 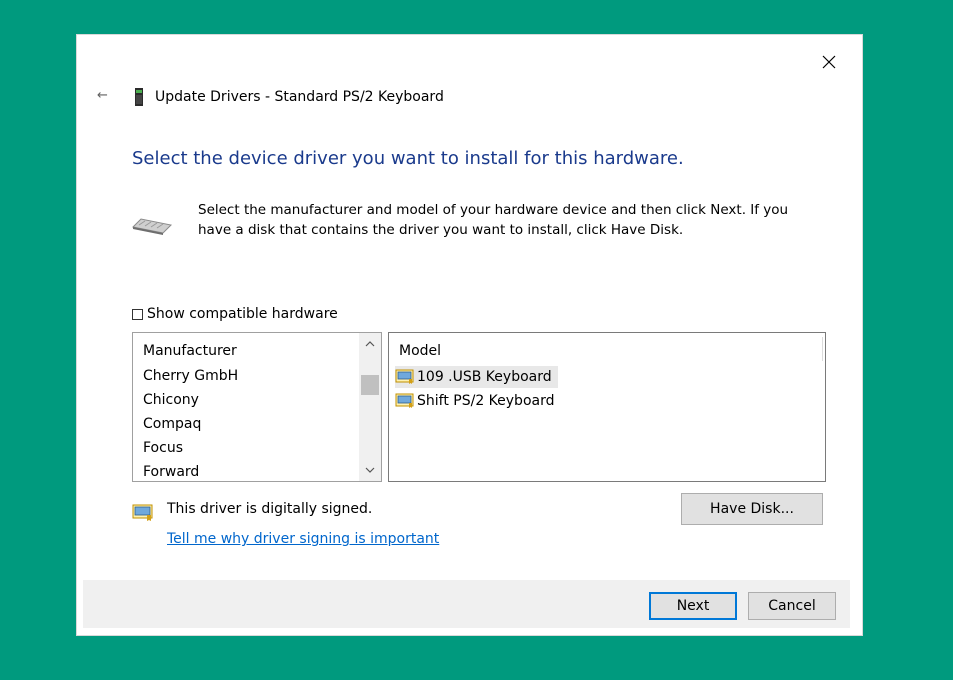 What do you see at coordinates (139, 97) in the screenshot?
I see `keyboard-device-icon` at bounding box center [139, 97].